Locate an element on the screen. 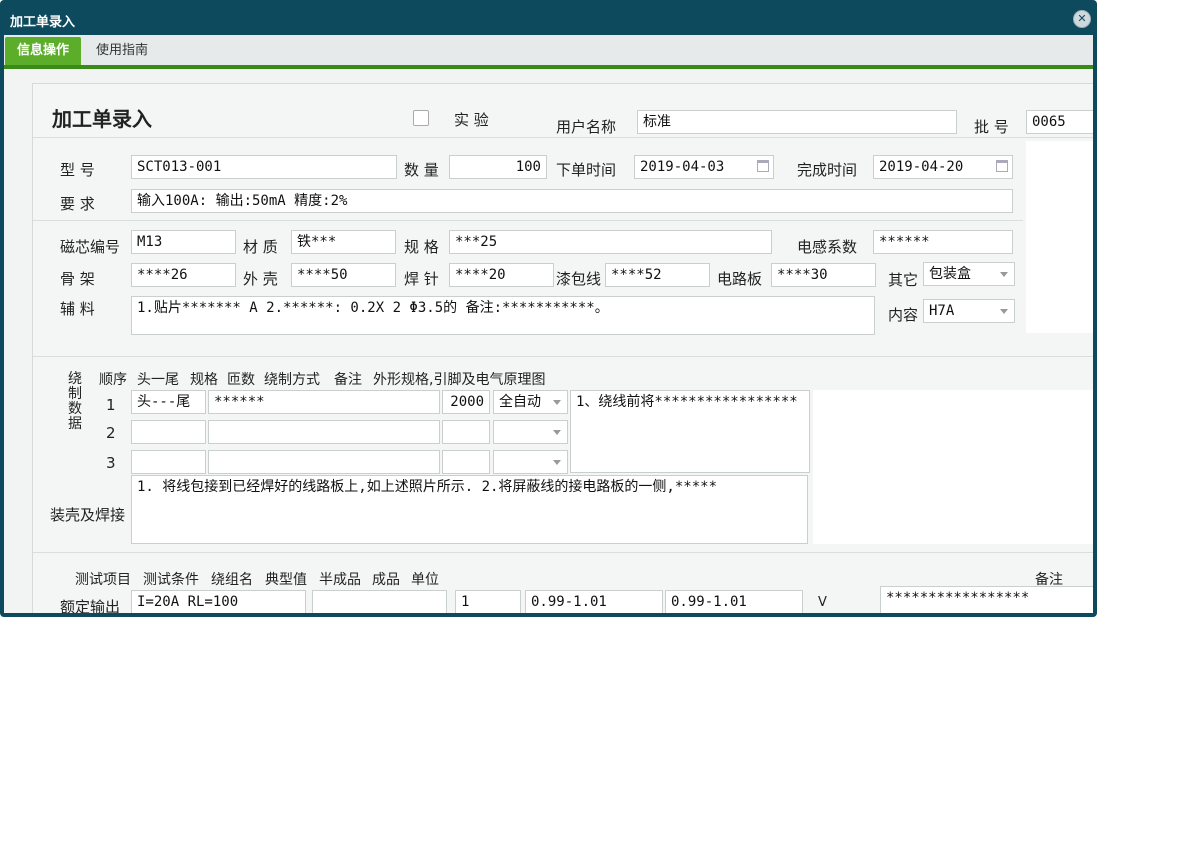 This screenshot has height=846, width=1199. test-header-typical: 典型值 is located at coordinates (286, 580).